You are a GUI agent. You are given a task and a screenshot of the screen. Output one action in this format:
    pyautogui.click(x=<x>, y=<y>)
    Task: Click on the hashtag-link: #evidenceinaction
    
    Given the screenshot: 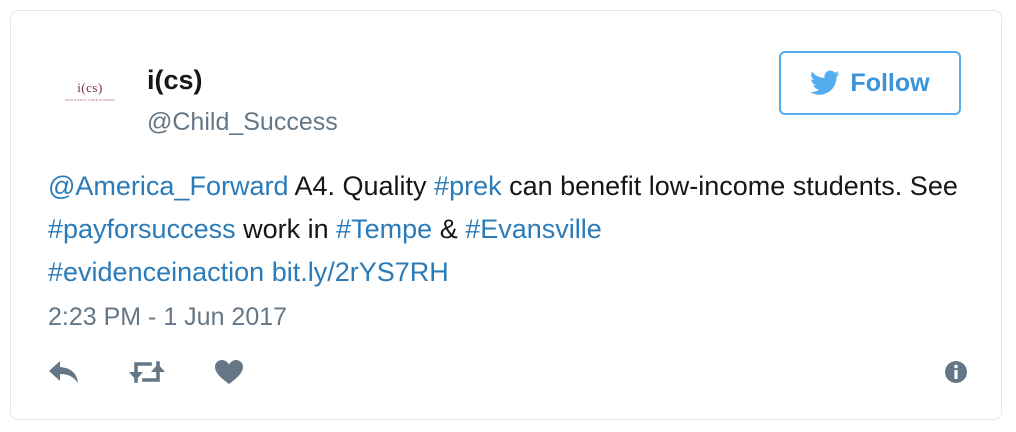 What is the action you would take?
    pyautogui.click(x=156, y=272)
    